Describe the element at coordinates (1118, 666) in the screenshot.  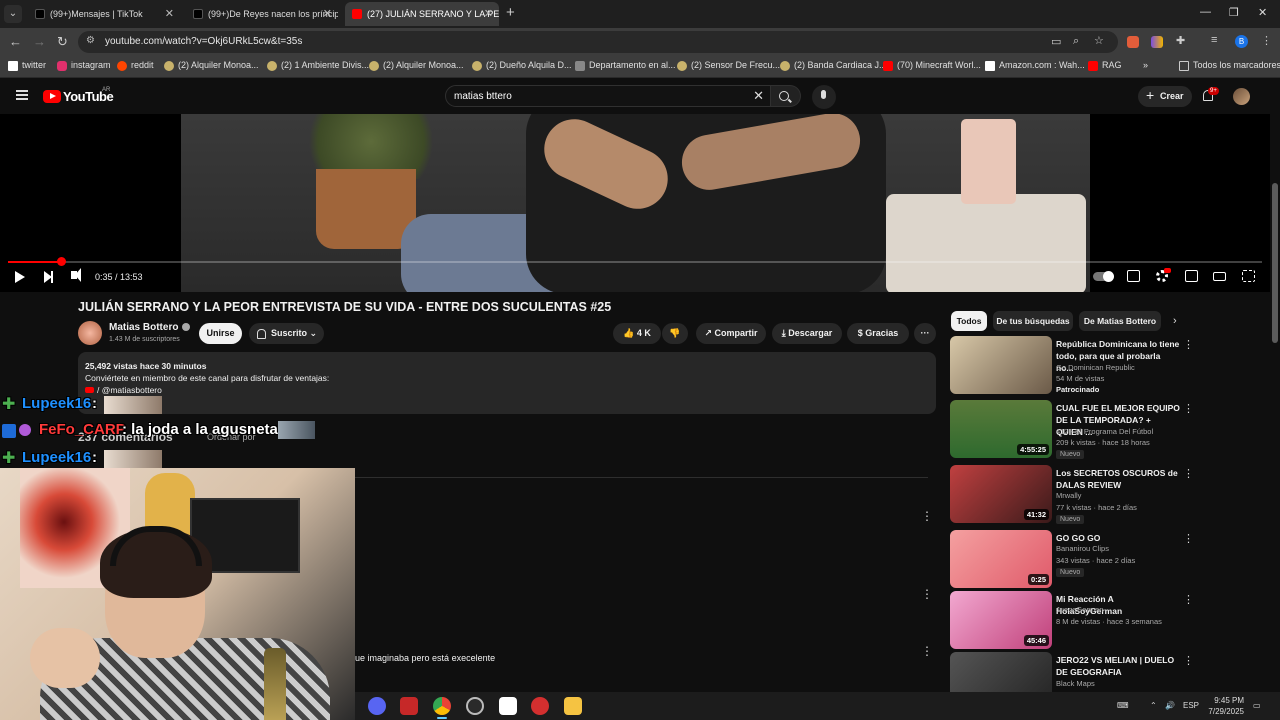
I see `recommendation-title: JERO22 VS MELIAN | DUELO DE GEOGRAFIA` at that location.